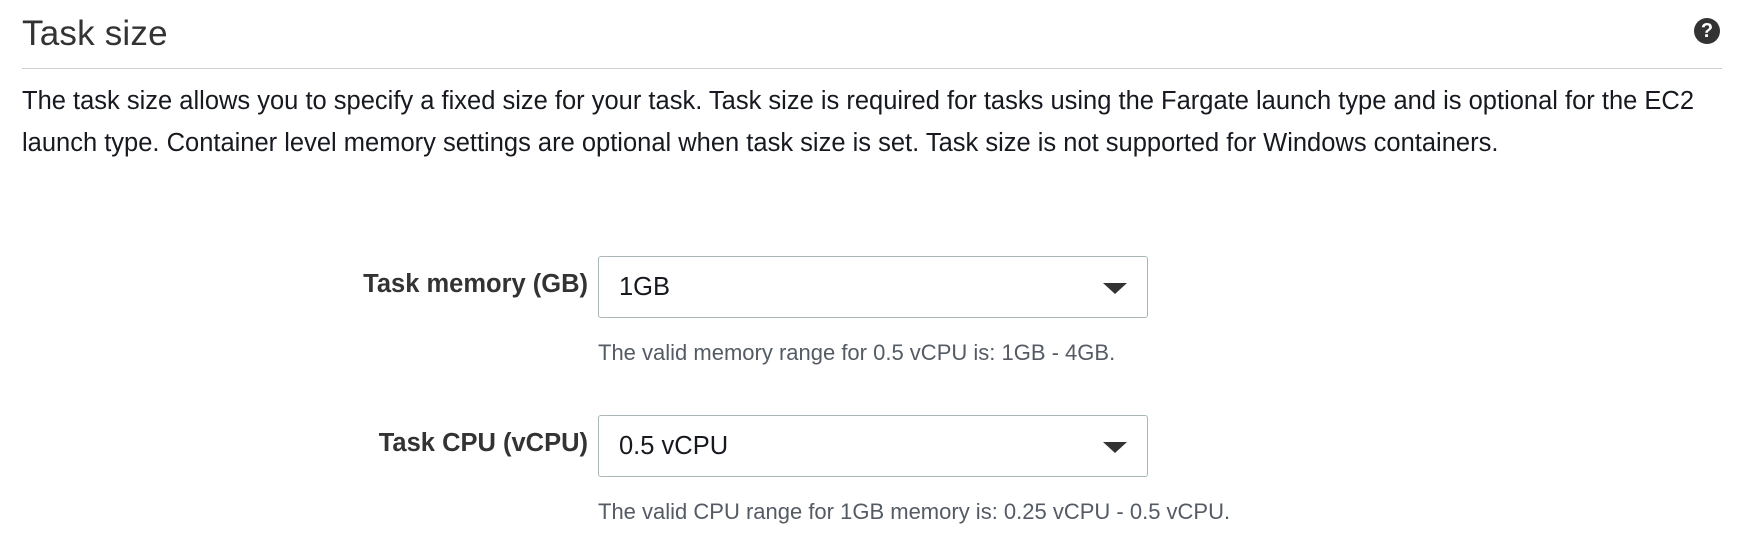 The height and width of the screenshot is (551, 1747). I want to click on task-cpu-value: 0.5 vCPU, so click(674, 446).